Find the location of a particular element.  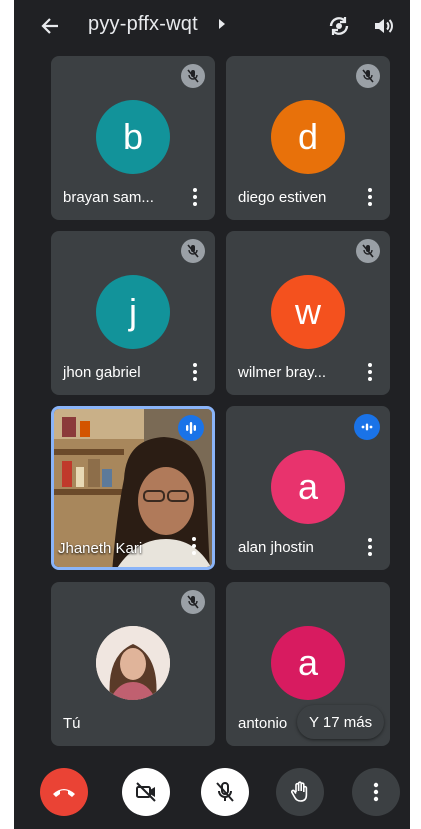

mic-toggle-button is located at coordinates (225, 792).